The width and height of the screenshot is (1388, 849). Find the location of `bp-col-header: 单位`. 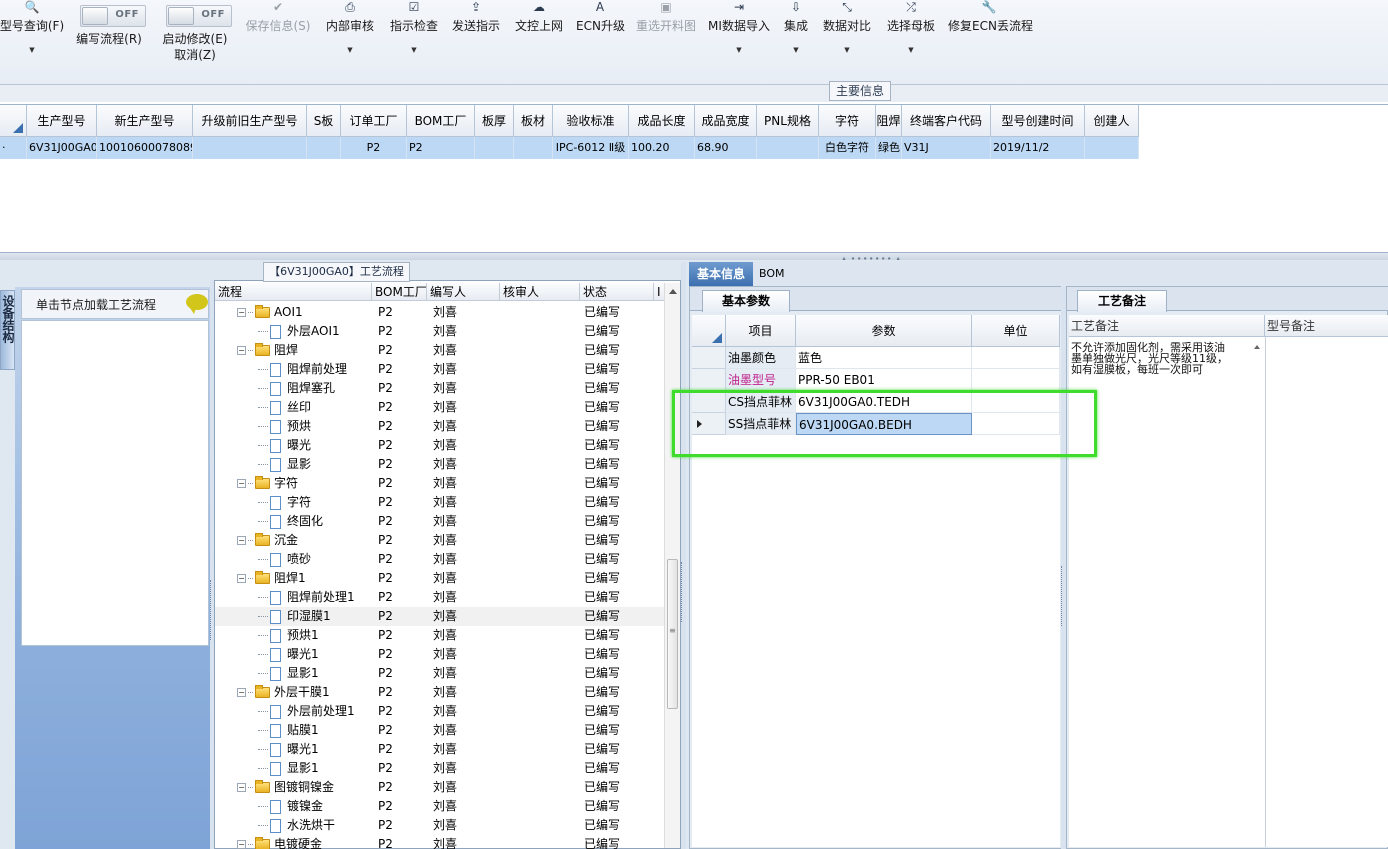

bp-col-header: 单位 is located at coordinates (1016, 331).